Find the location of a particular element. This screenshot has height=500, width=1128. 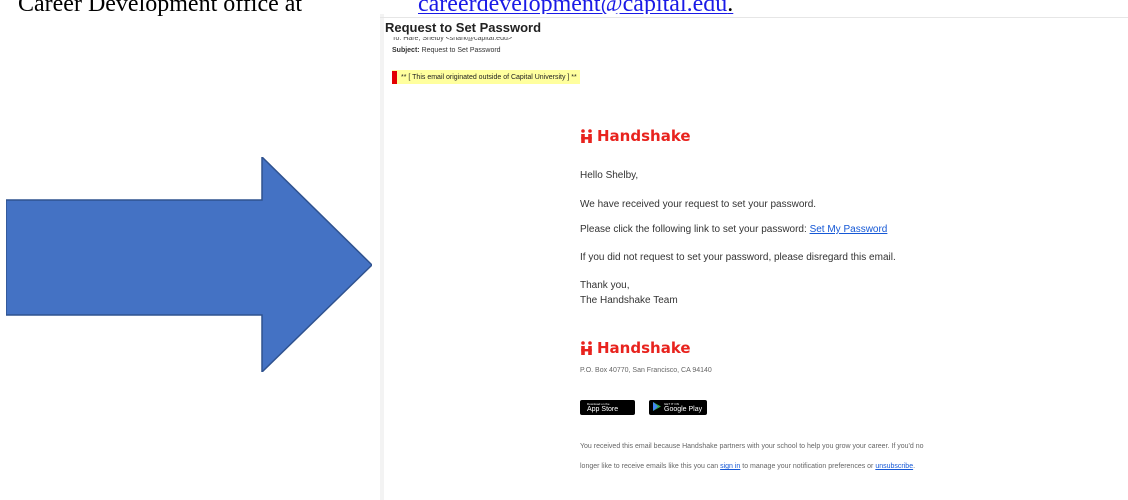

email-subject-title: Request to Set Password is located at coordinates (463, 27).